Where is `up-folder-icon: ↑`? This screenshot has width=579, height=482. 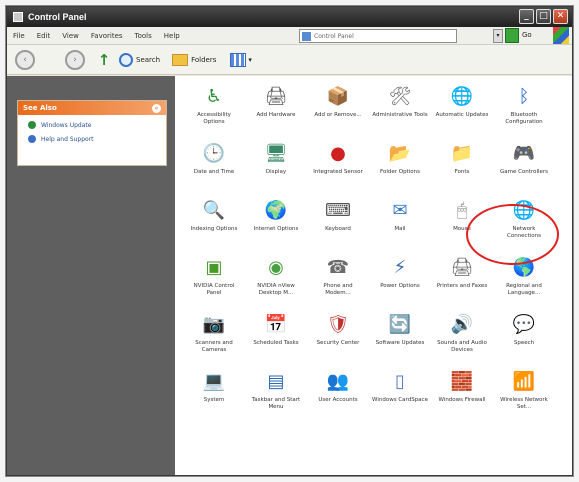
up-folder-icon: ↑ is located at coordinates (104, 60).